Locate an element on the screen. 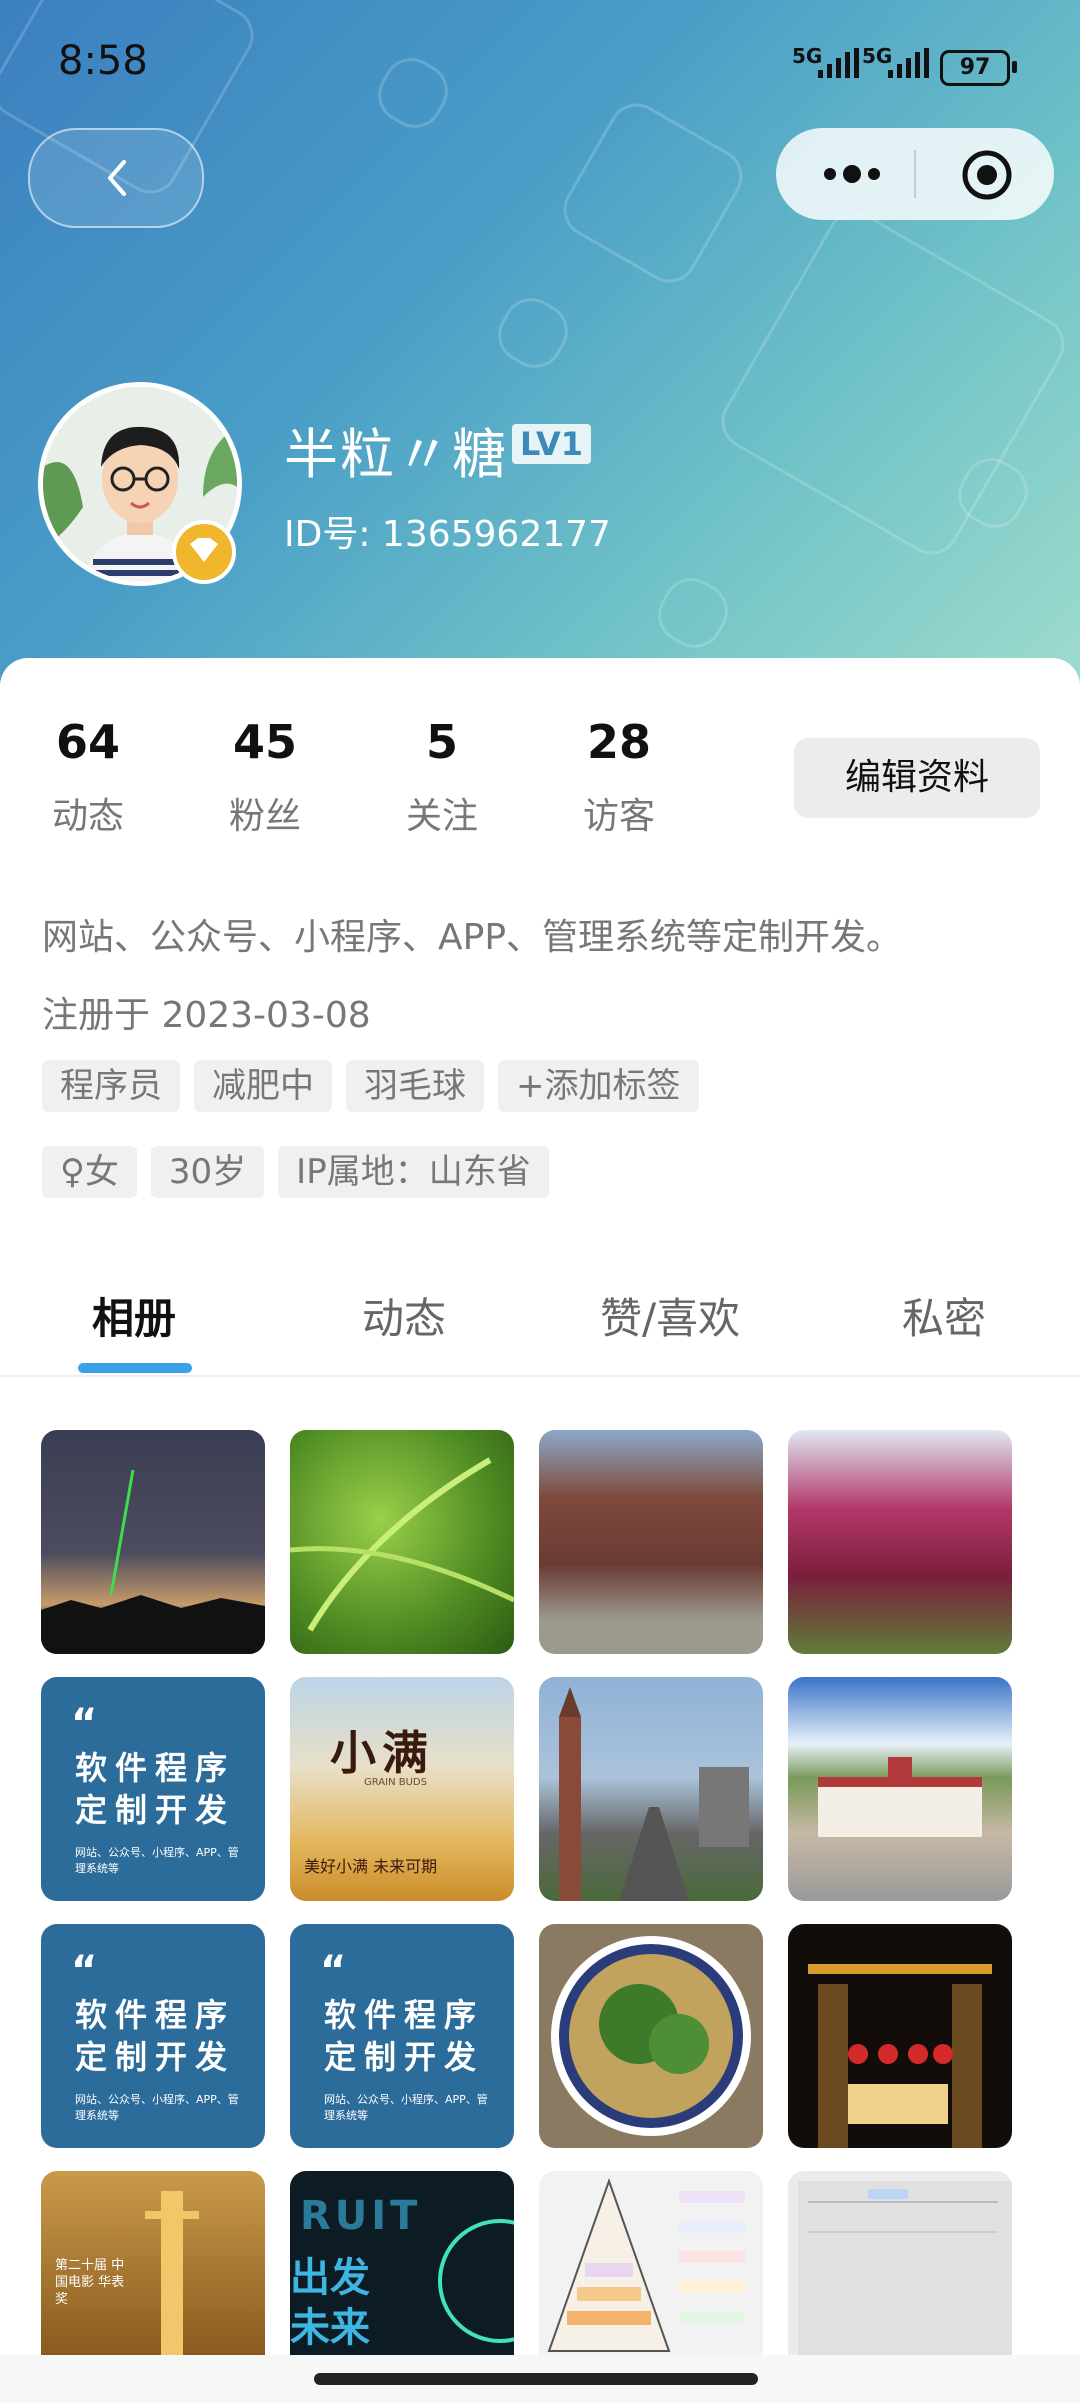 The image size is (1080, 2403). stat-posts: 64 动态 is located at coordinates (88, 777).